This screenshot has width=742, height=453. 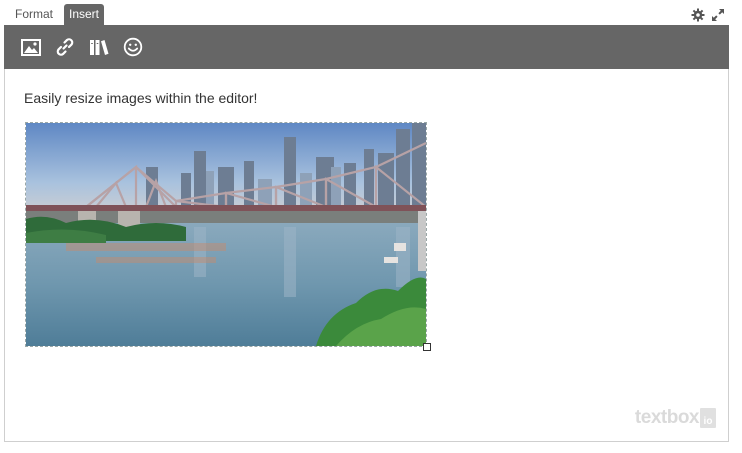 I want to click on brand-logo: textbox io, so click(x=675, y=418).